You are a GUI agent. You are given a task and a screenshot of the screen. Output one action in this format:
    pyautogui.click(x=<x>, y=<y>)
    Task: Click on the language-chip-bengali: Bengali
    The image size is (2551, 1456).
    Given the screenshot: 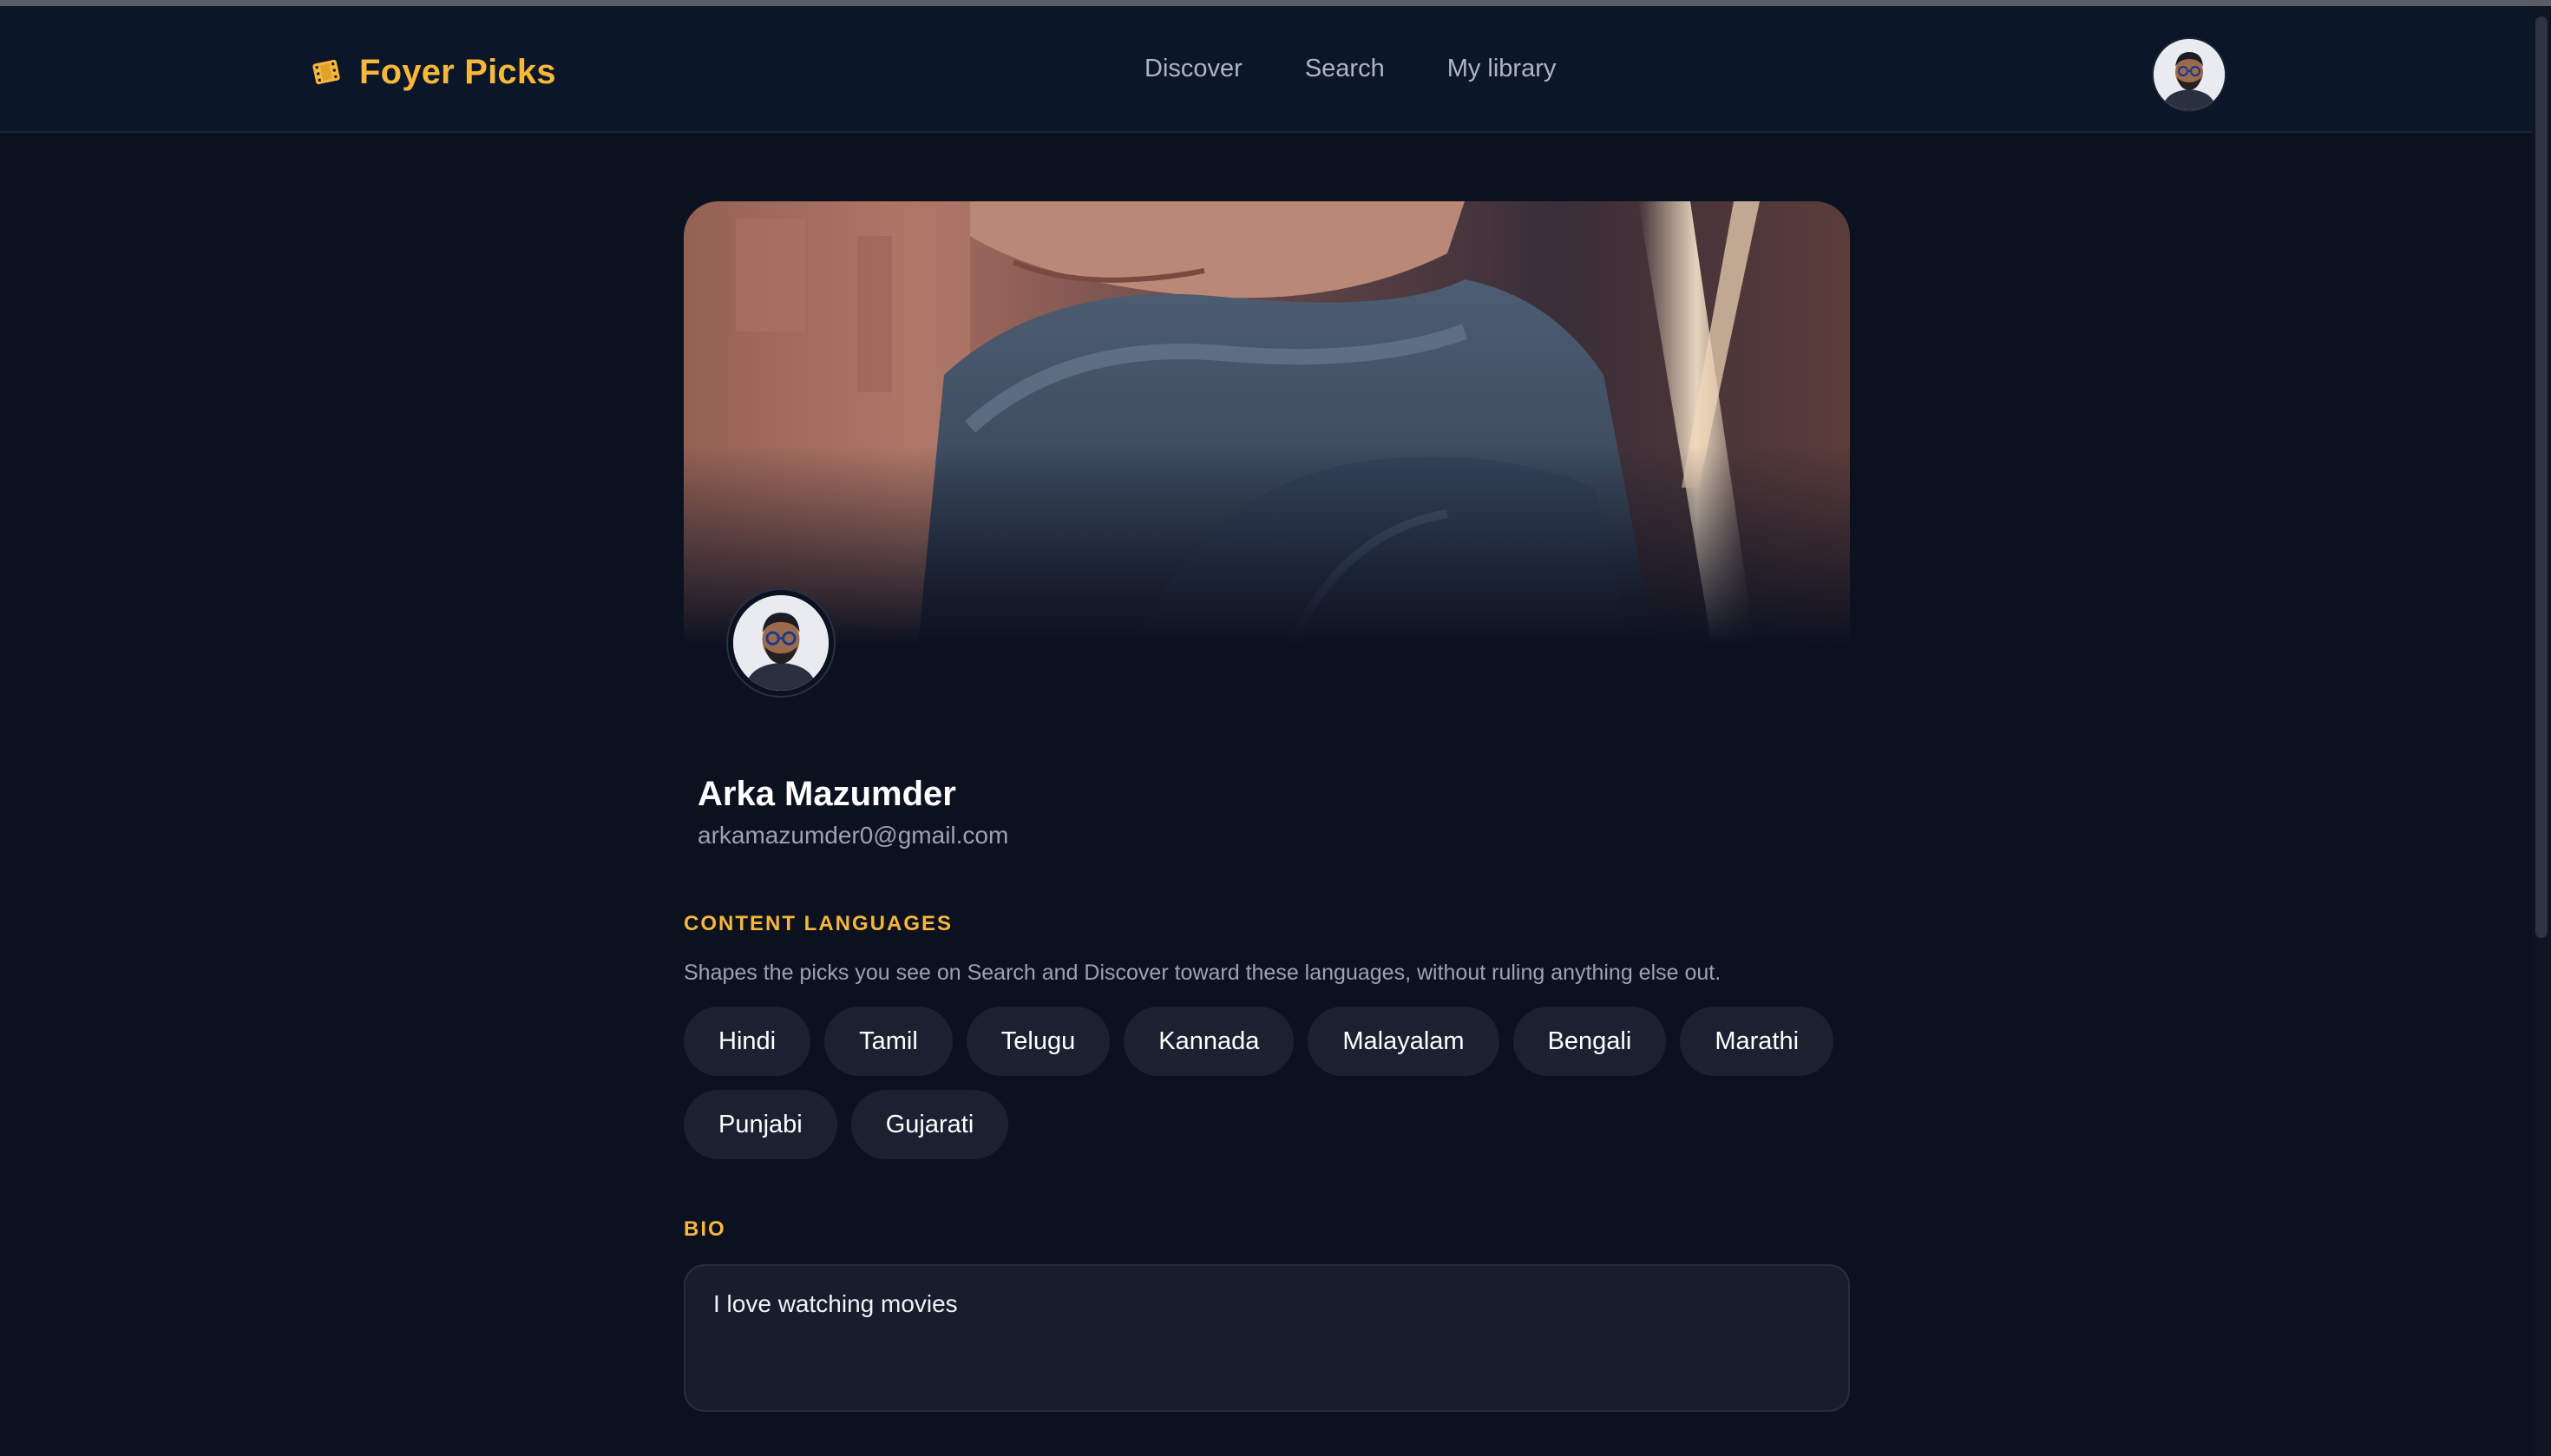 What is the action you would take?
    pyautogui.click(x=1589, y=1041)
    